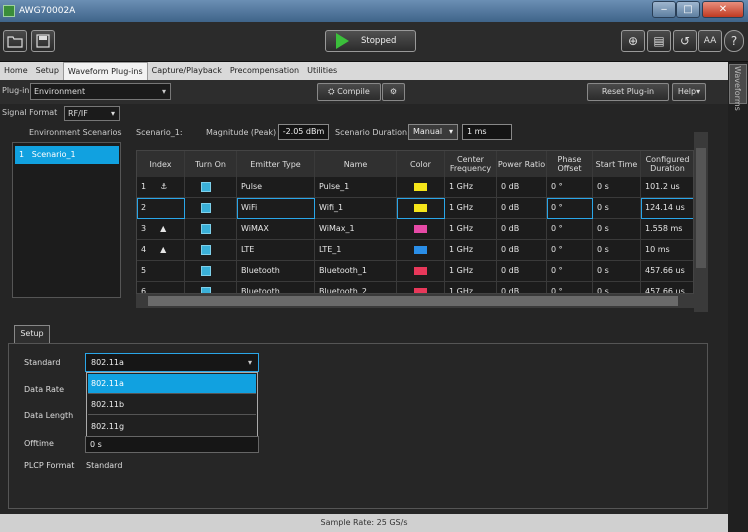 This screenshot has width=748, height=532. What do you see at coordinates (664, 9) in the screenshot?
I see `minimize-button: ‒` at bounding box center [664, 9].